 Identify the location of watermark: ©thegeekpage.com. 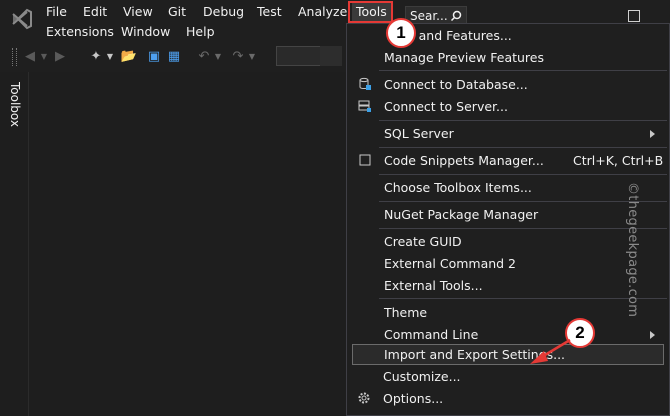
(632, 250).